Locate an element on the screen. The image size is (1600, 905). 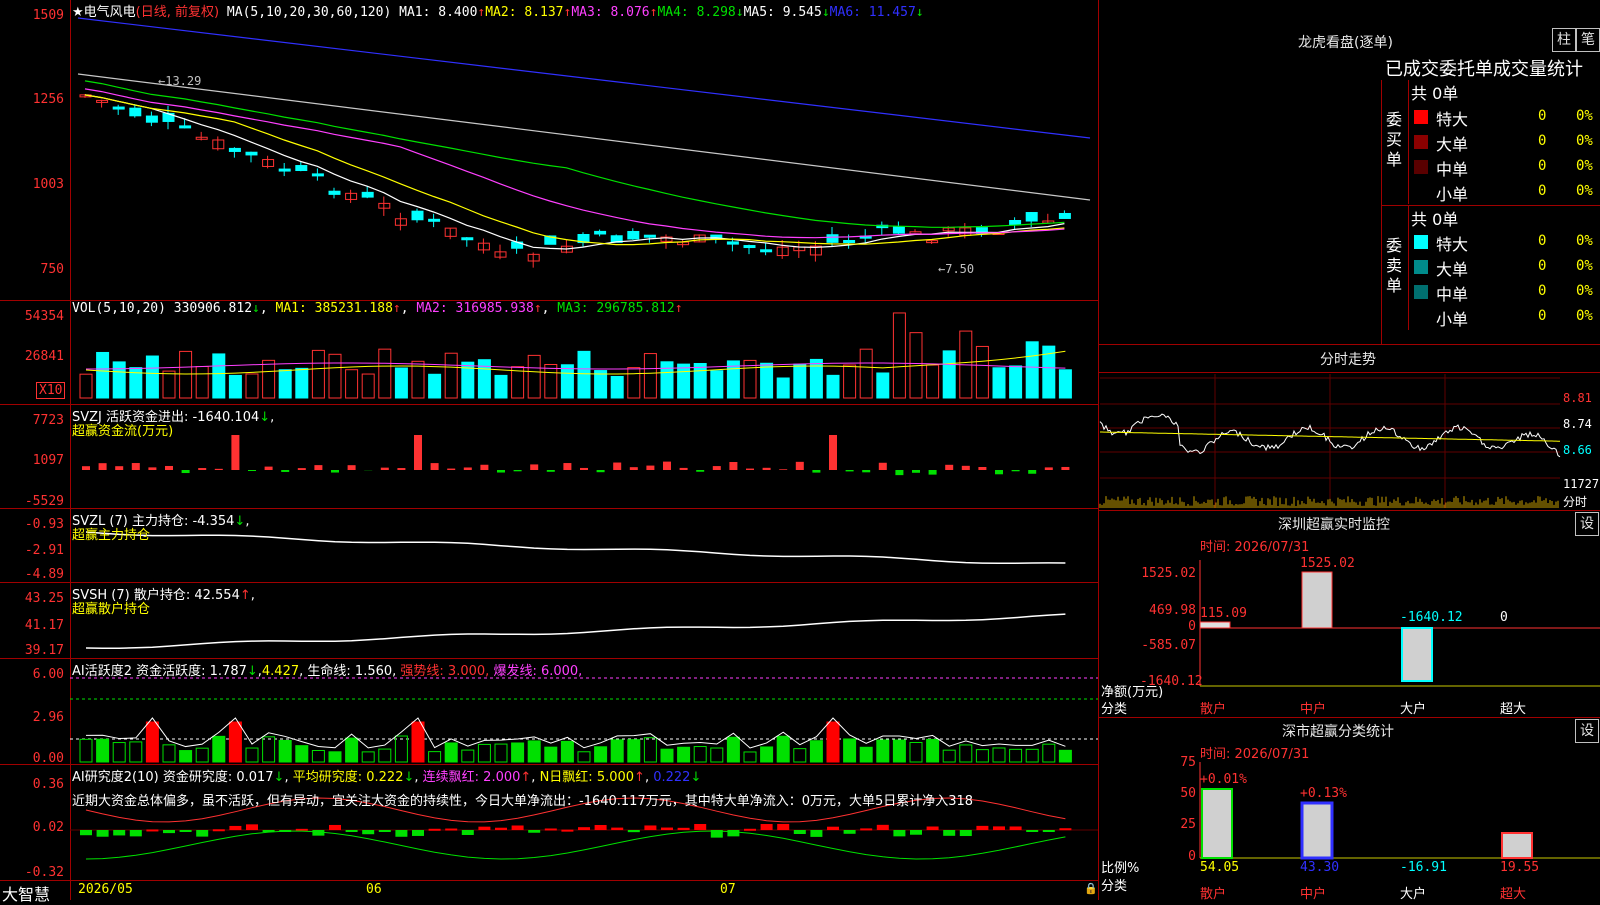
order-size-label: 大单 is located at coordinates (1452, 143).